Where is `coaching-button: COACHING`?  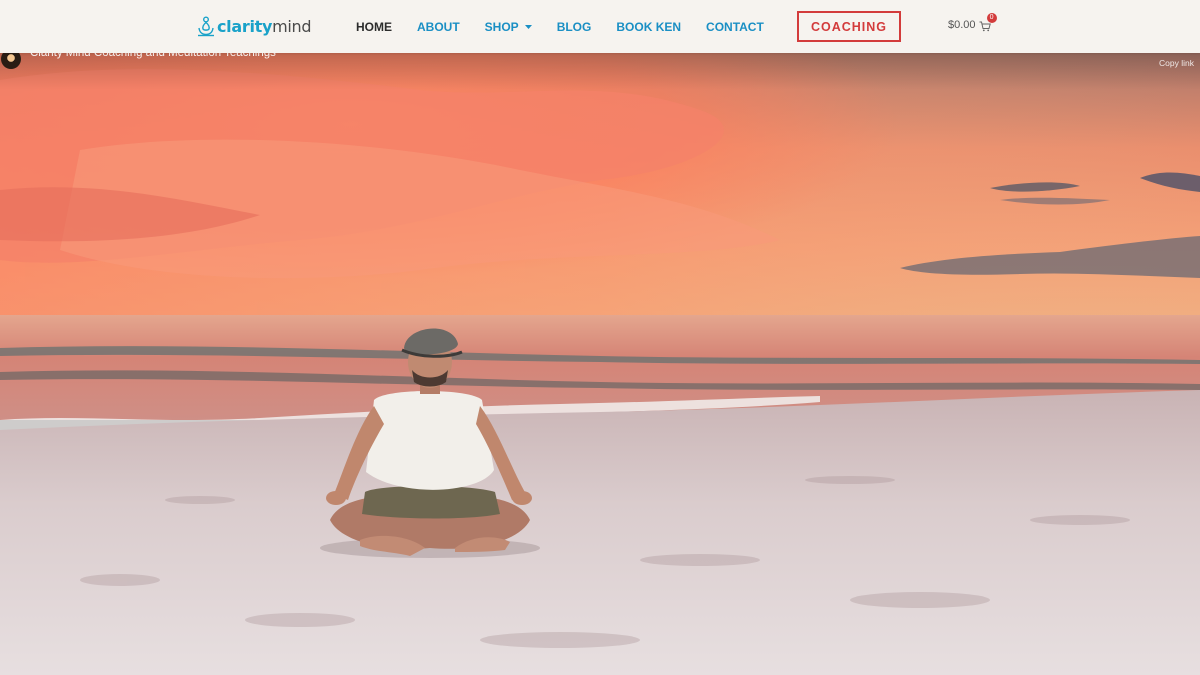
coaching-button: COACHING is located at coordinates (849, 26).